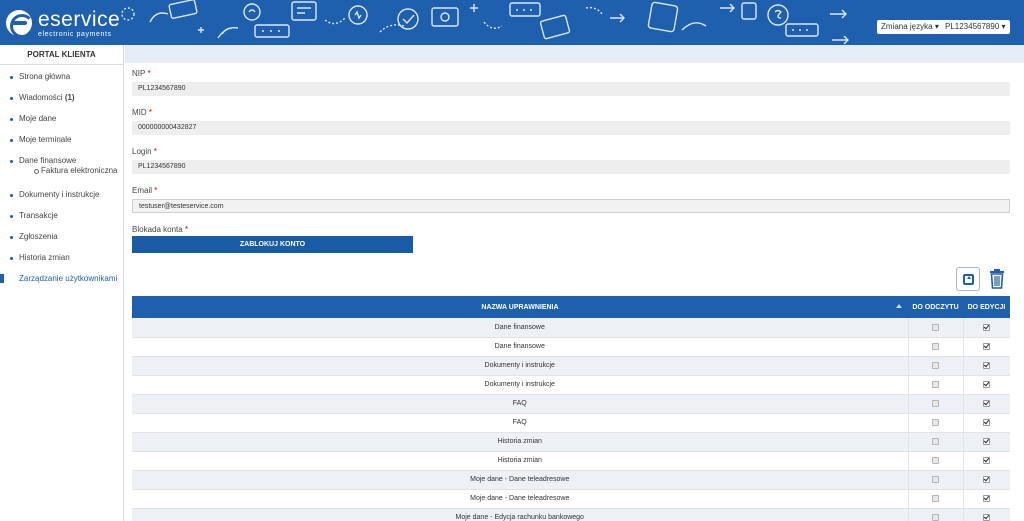 The width and height of the screenshot is (1024, 521). Describe the element at coordinates (61, 260) in the screenshot. I see `sidebar-item-change-history: Historia zmian` at that location.